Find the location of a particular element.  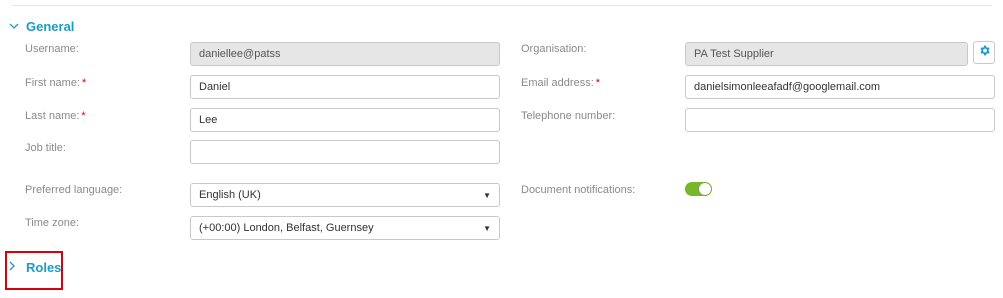

gear-icon is located at coordinates (984, 53).